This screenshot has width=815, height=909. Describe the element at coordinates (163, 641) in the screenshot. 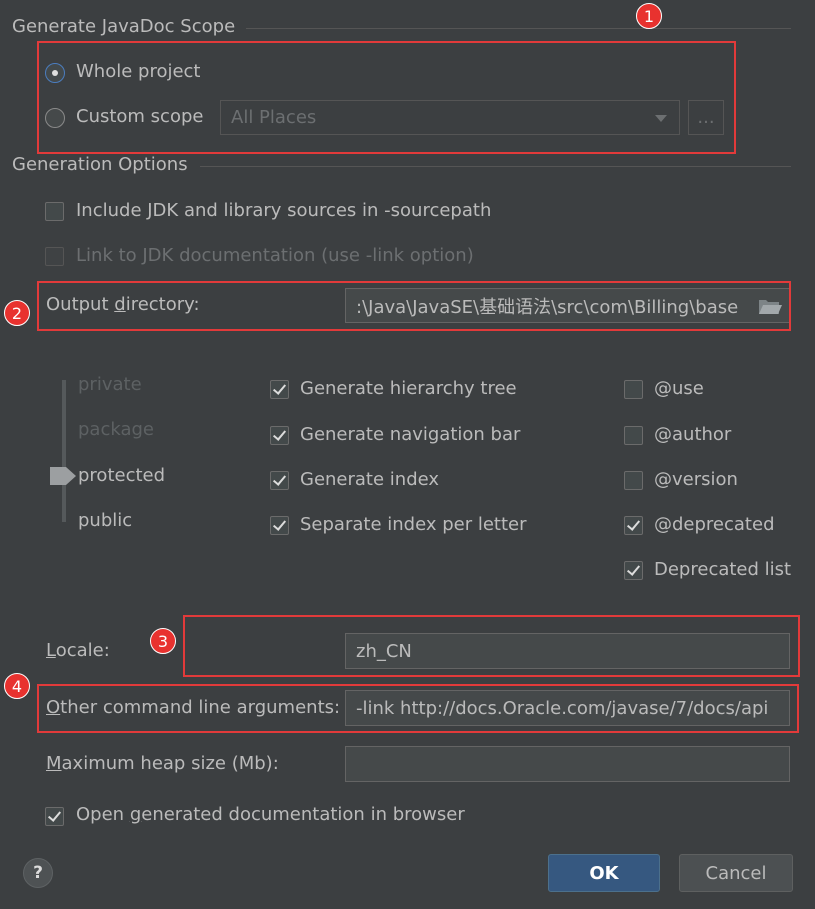

I see `annotation-badge-3: 3` at that location.